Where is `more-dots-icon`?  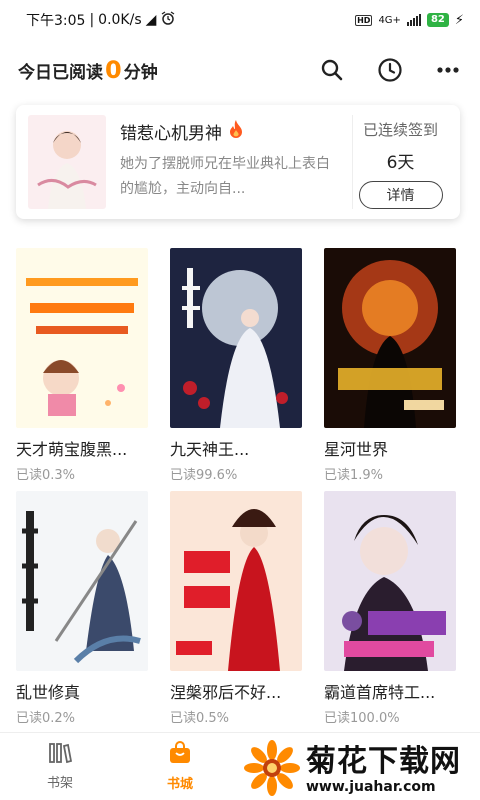
more-dots-icon is located at coordinates (448, 70).